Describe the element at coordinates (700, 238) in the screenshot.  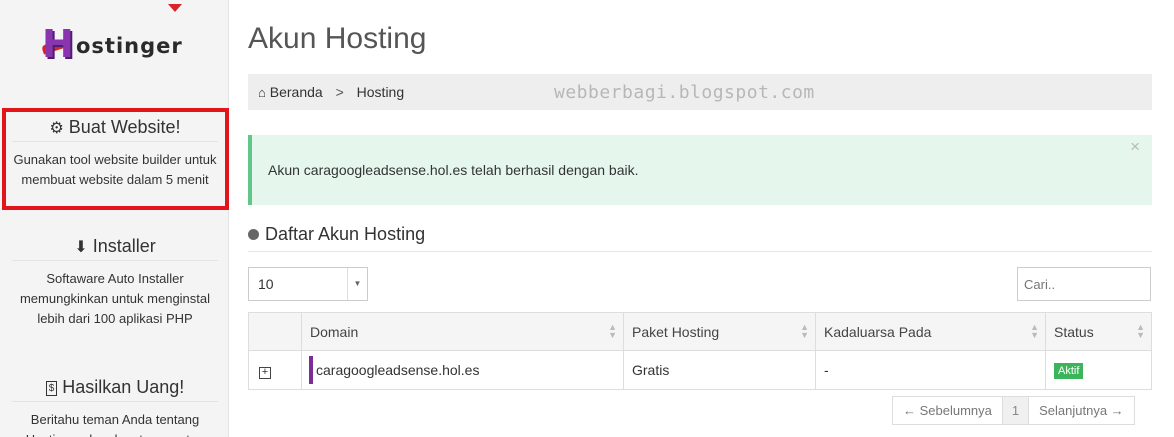
I see `section-title: Daftar Akun Hosting` at that location.